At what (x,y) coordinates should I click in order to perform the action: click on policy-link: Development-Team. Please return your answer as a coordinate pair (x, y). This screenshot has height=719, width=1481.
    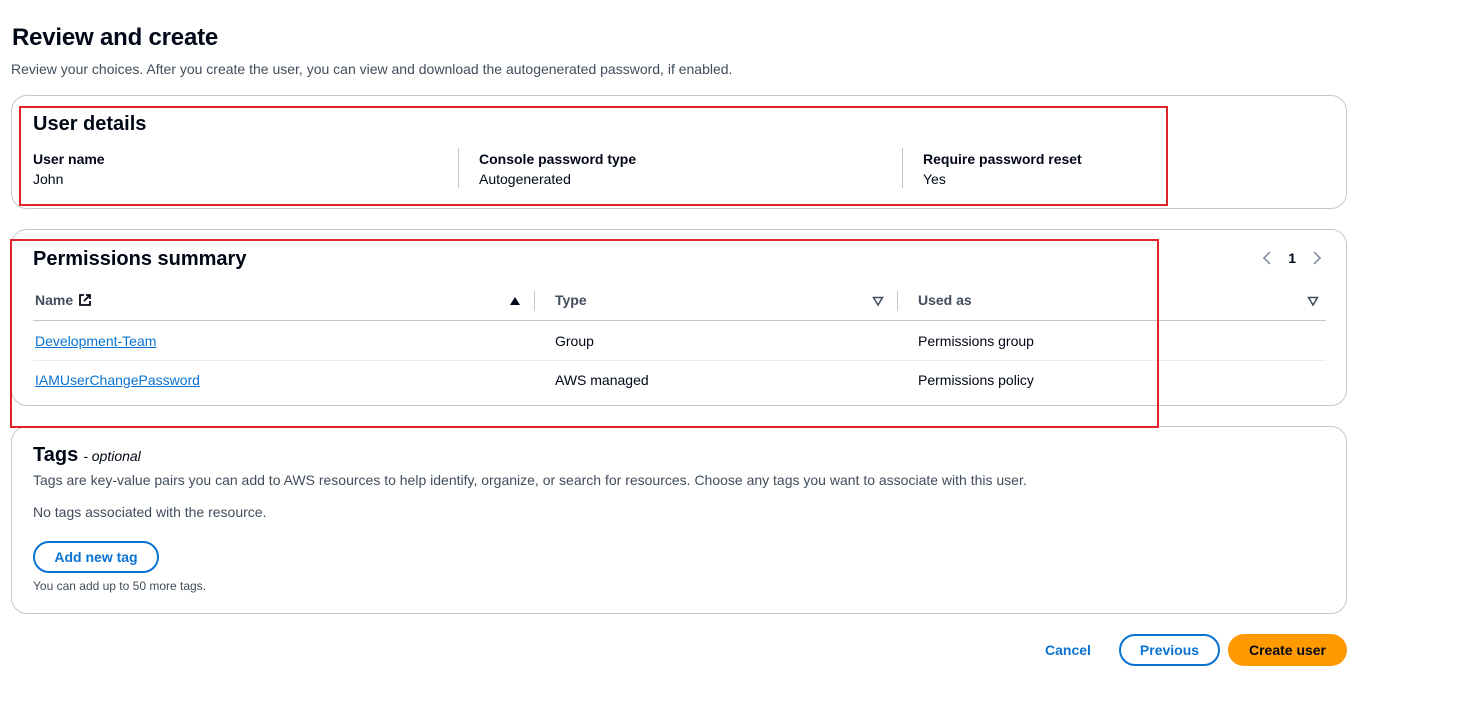
    Looking at the image, I should click on (95, 341).